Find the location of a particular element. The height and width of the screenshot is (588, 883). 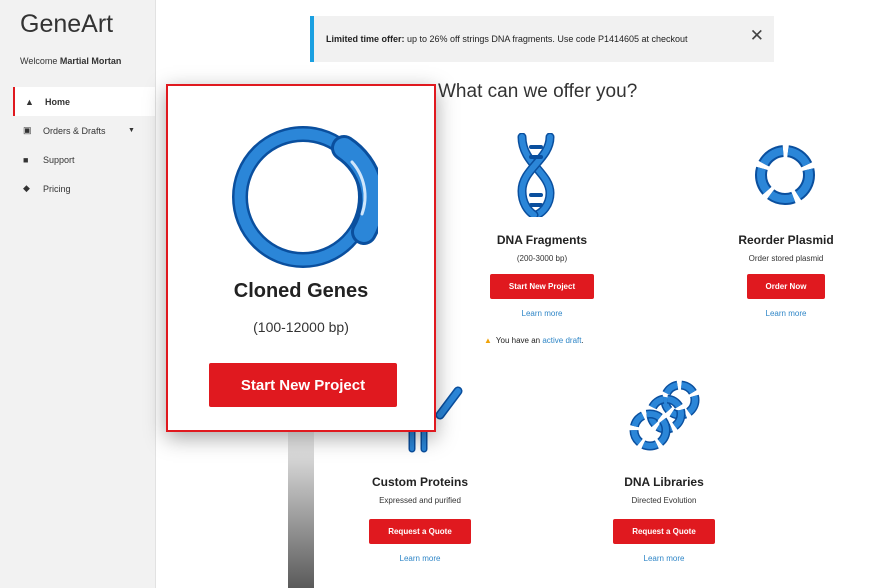

cart-icon: ▣ is located at coordinates (27, 130).